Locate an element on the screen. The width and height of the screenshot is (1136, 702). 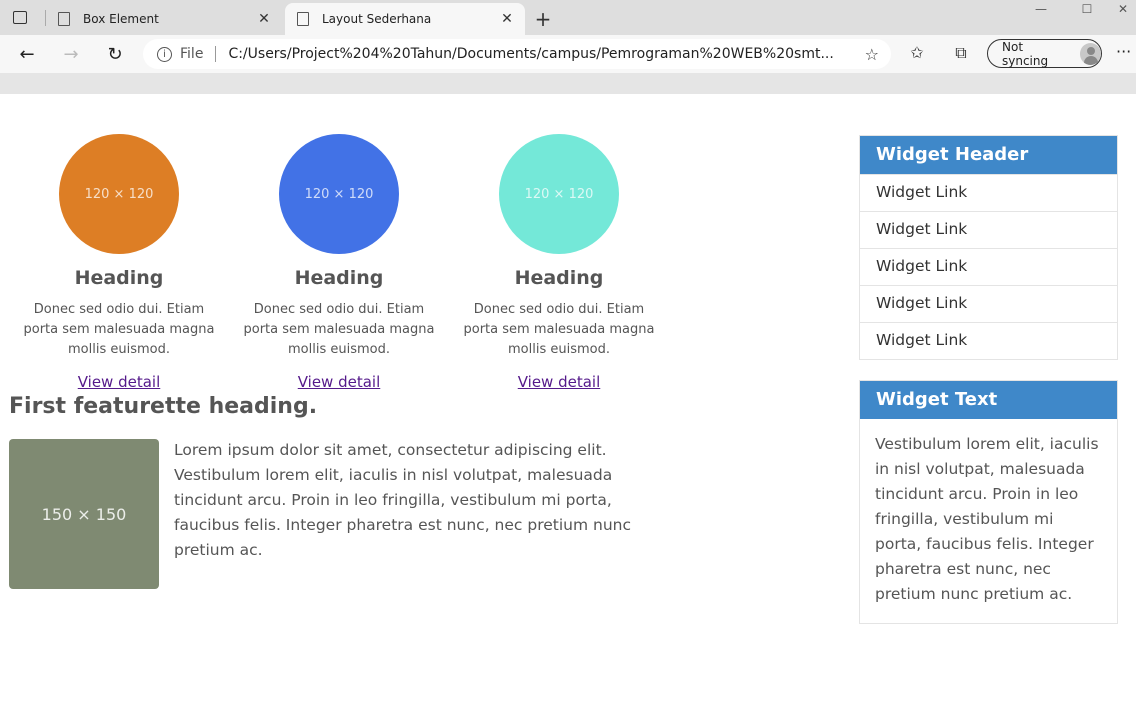
minimize-icon: — is located at coordinates (1041, 9).